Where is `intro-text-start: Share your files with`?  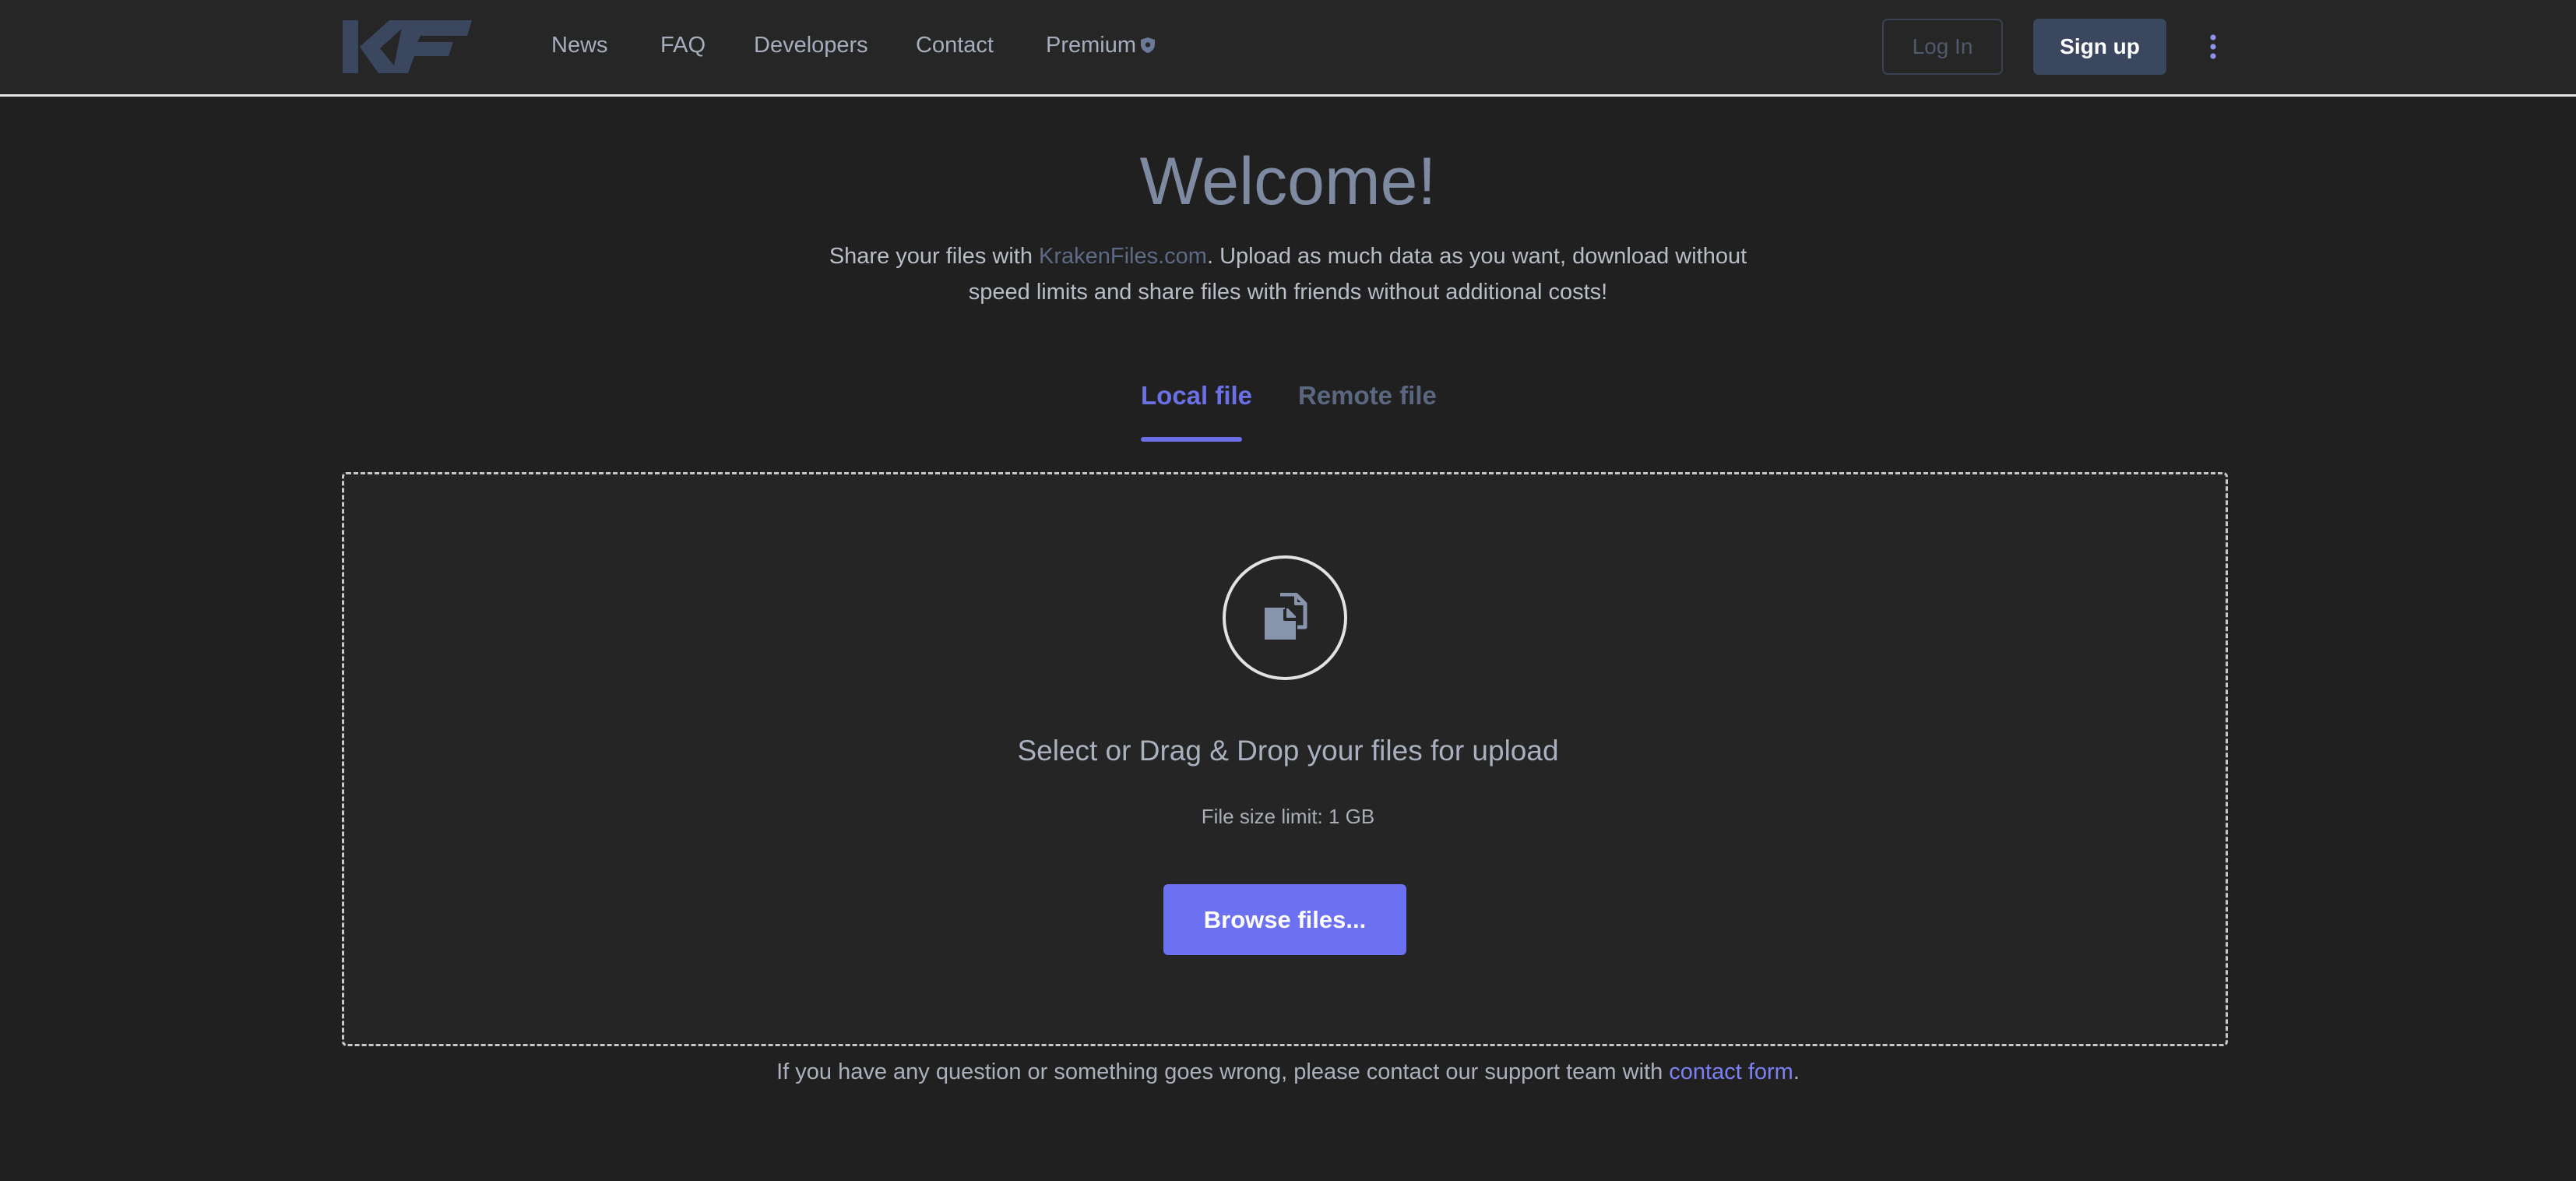 intro-text-start: Share your files with is located at coordinates (934, 256).